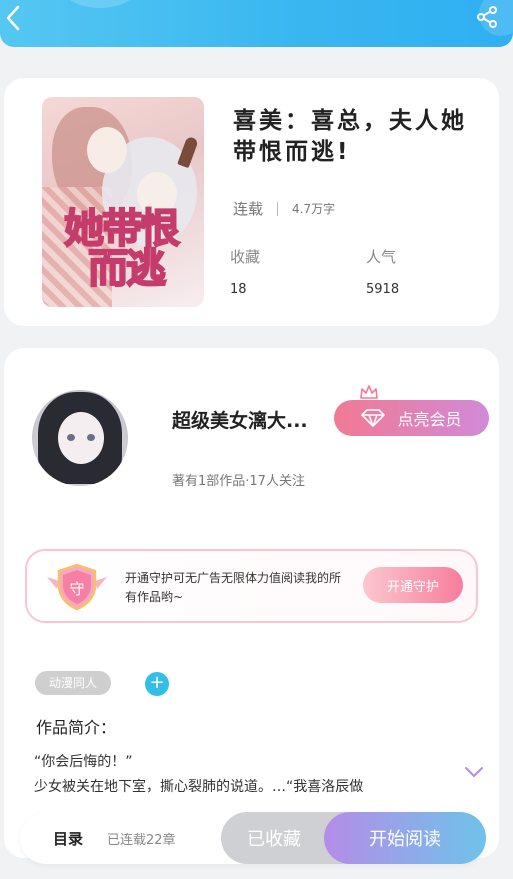 The width and height of the screenshot is (513, 879). Describe the element at coordinates (100, 4) in the screenshot. I see `header-decoration` at that location.